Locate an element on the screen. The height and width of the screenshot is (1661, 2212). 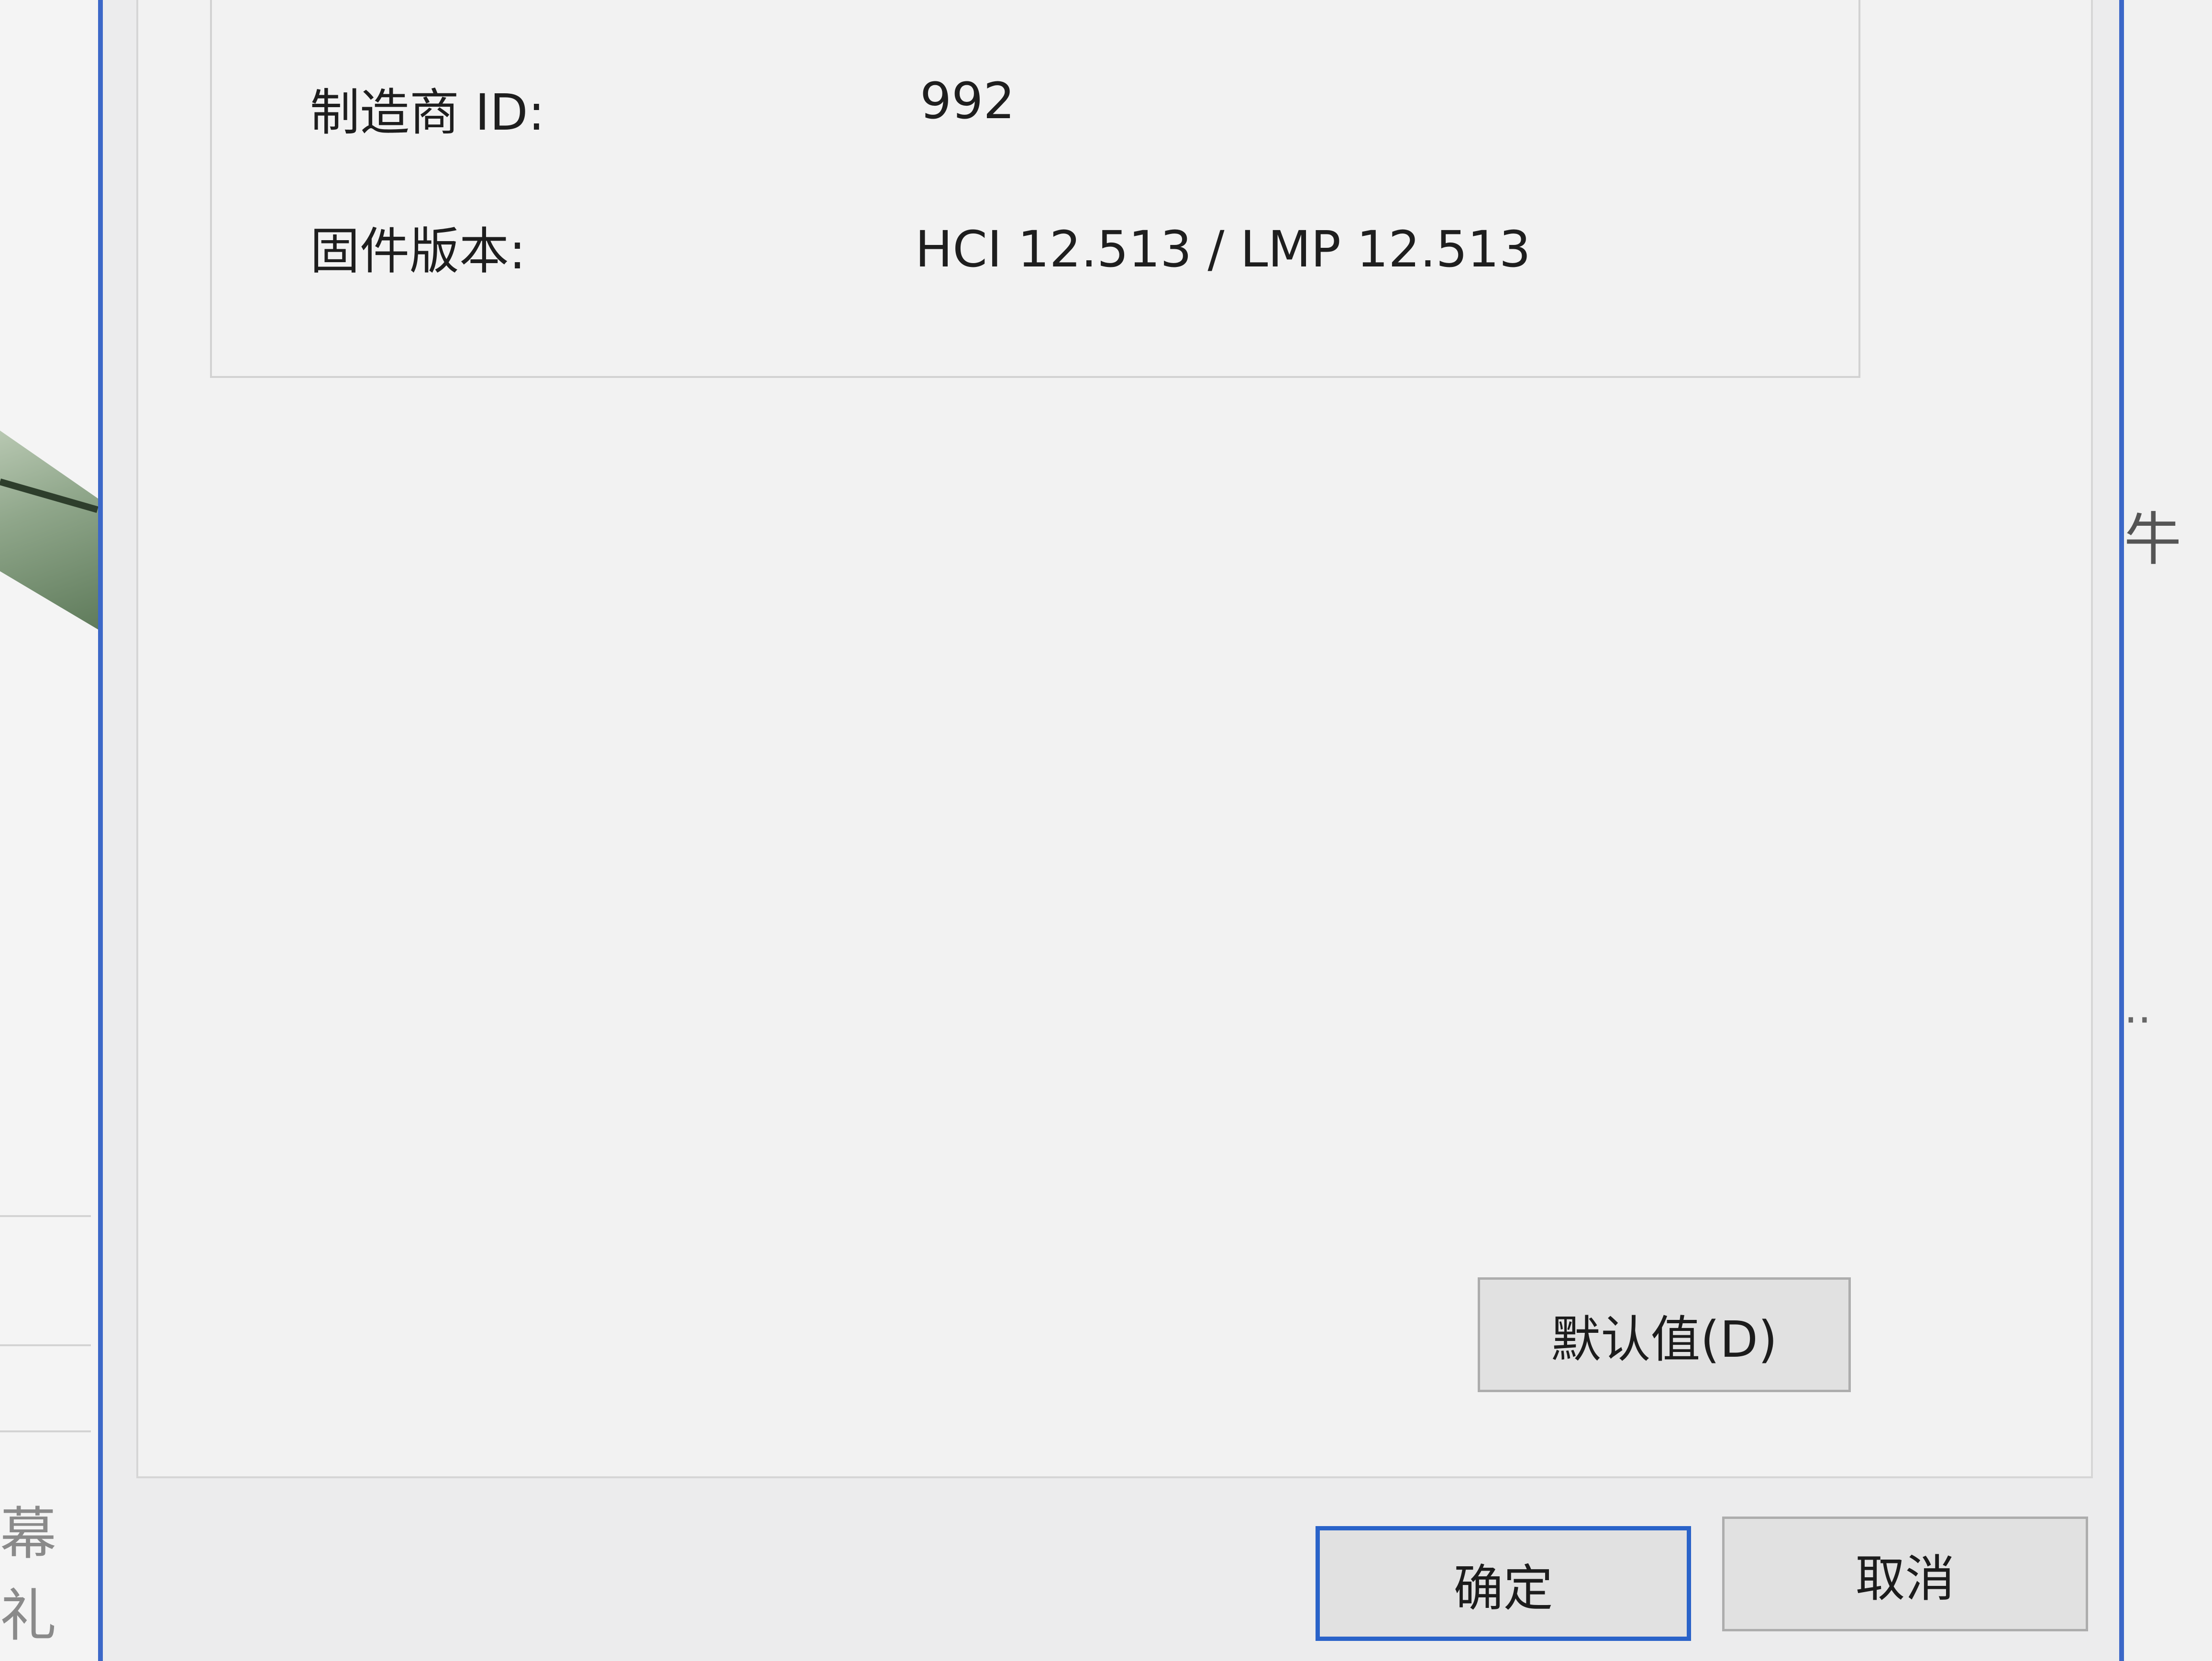
background-window-left: 幕礼 is located at coordinates (50, 831).